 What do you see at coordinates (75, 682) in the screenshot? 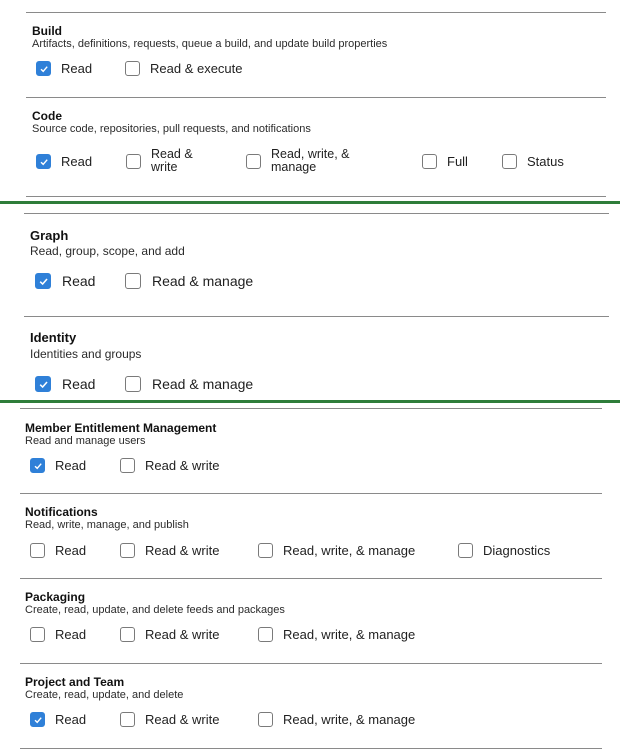
I see `section-title-project-team: Project and Team` at bounding box center [75, 682].